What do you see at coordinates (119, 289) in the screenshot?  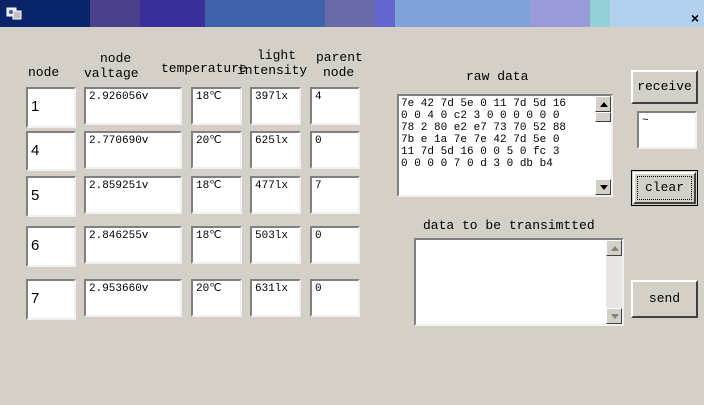 I see `voltage-value: 2.953660v` at bounding box center [119, 289].